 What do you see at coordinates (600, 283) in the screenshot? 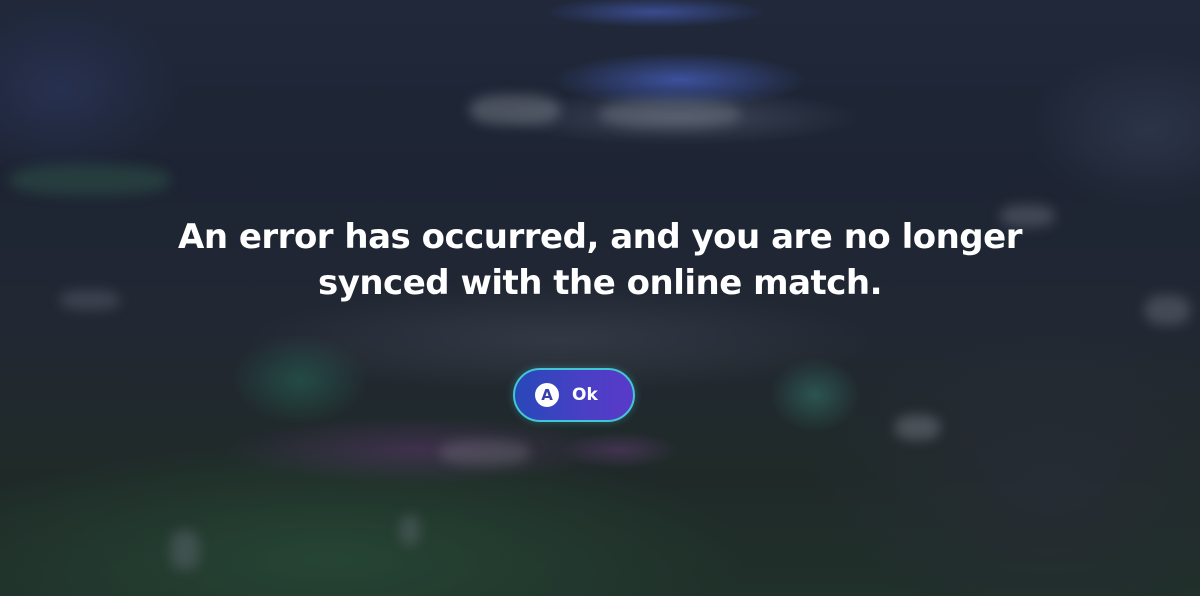
I see `error-message-line-2: synced with the online match.` at bounding box center [600, 283].